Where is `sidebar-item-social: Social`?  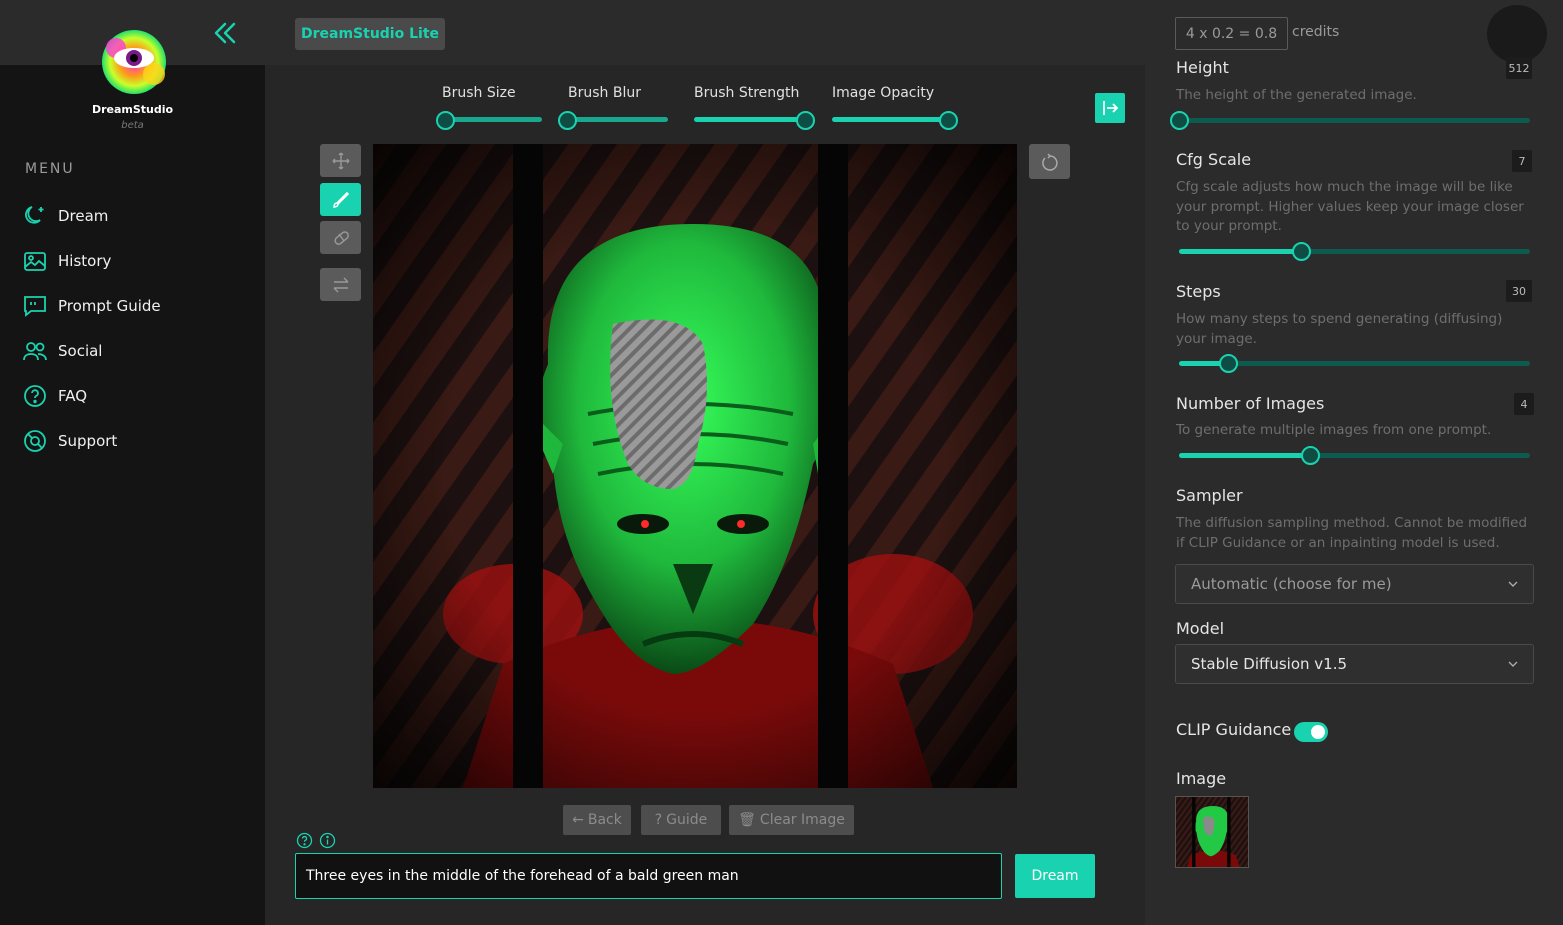 sidebar-item-social: Social is located at coordinates (91, 350).